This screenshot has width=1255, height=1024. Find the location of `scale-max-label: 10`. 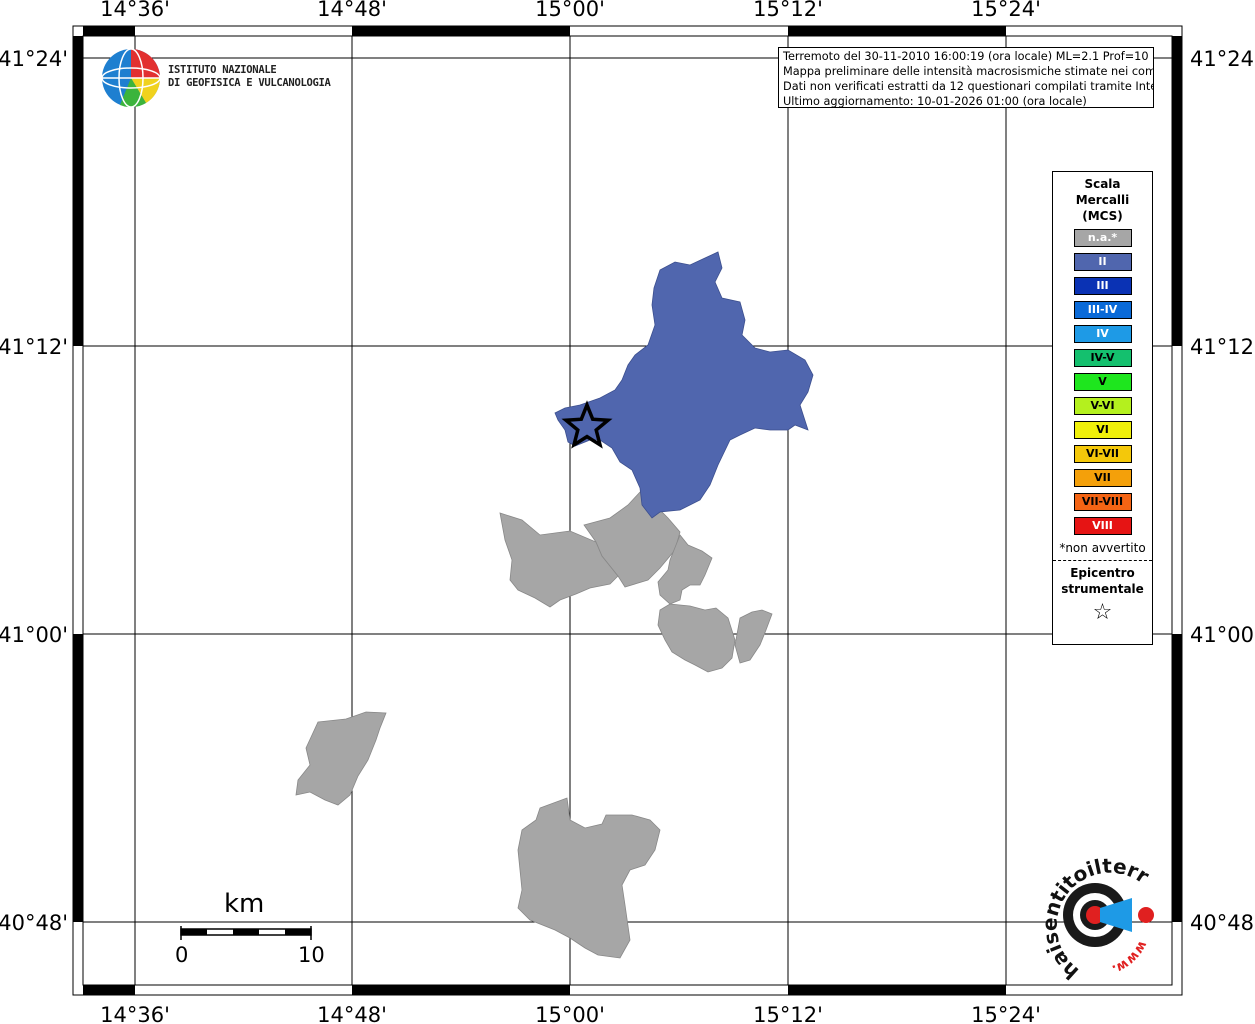

scale-max-label: 10 is located at coordinates (311, 955).